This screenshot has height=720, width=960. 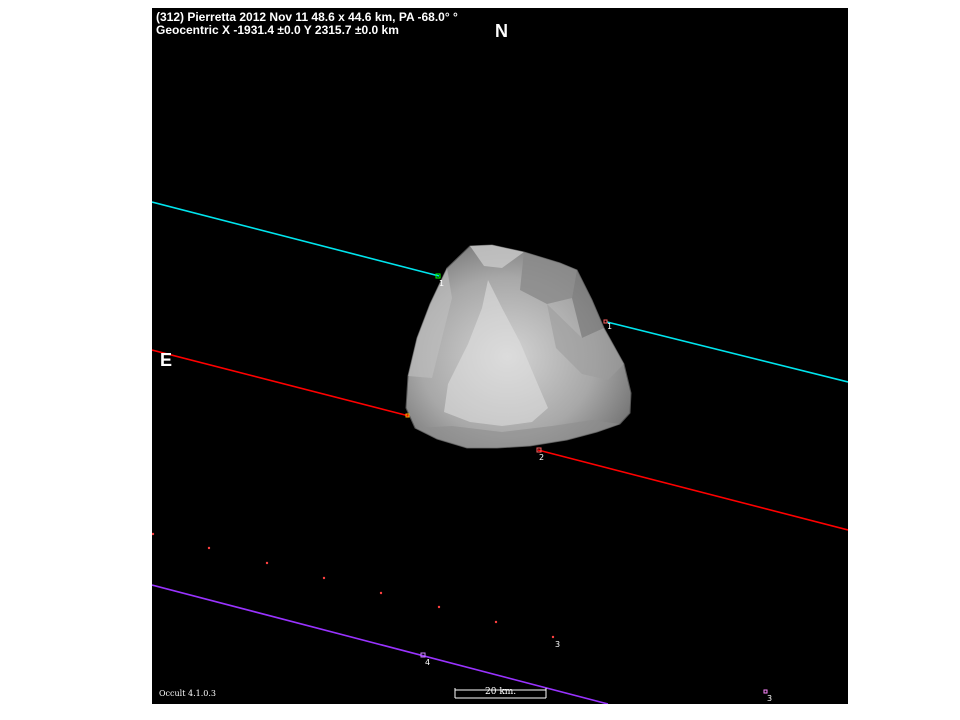 I want to click on chord-4-line, so click(x=380, y=644).